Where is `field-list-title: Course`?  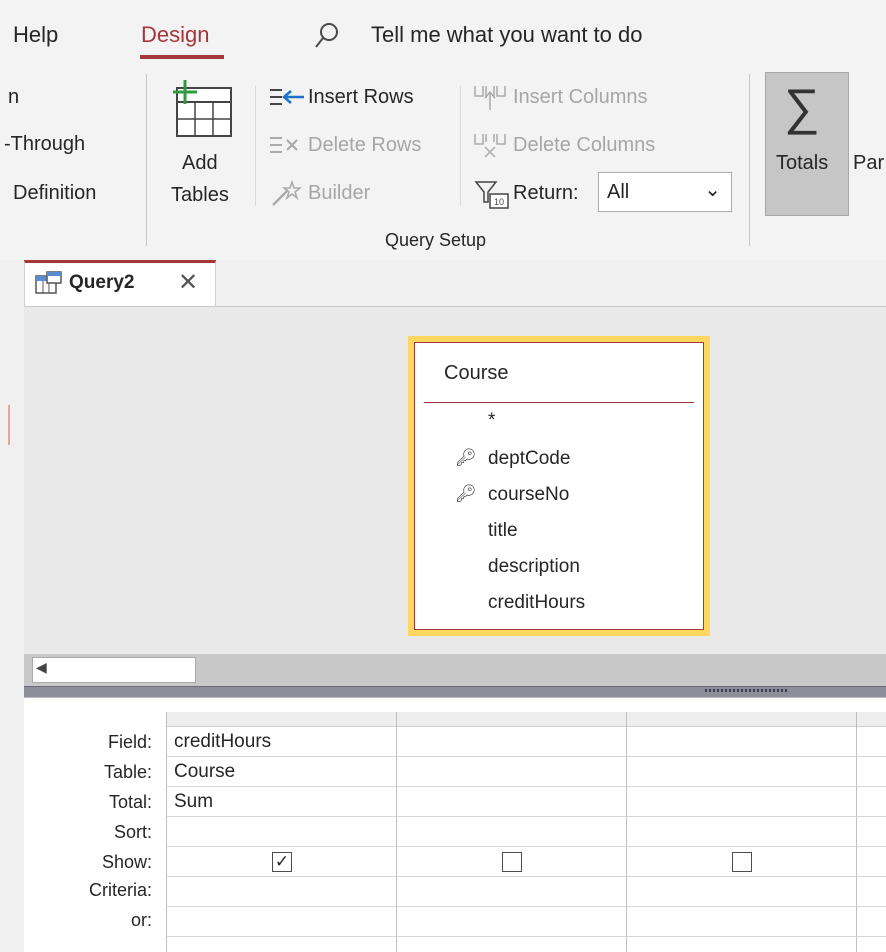
field-list-title: Course is located at coordinates (476, 373).